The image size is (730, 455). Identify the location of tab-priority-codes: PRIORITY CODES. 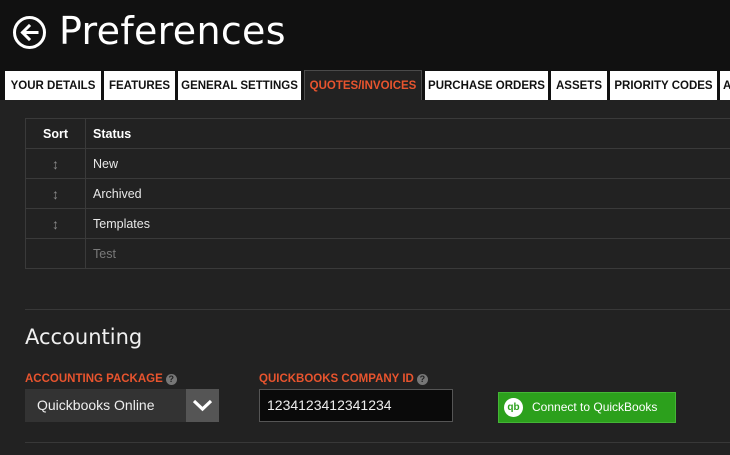
(663, 85).